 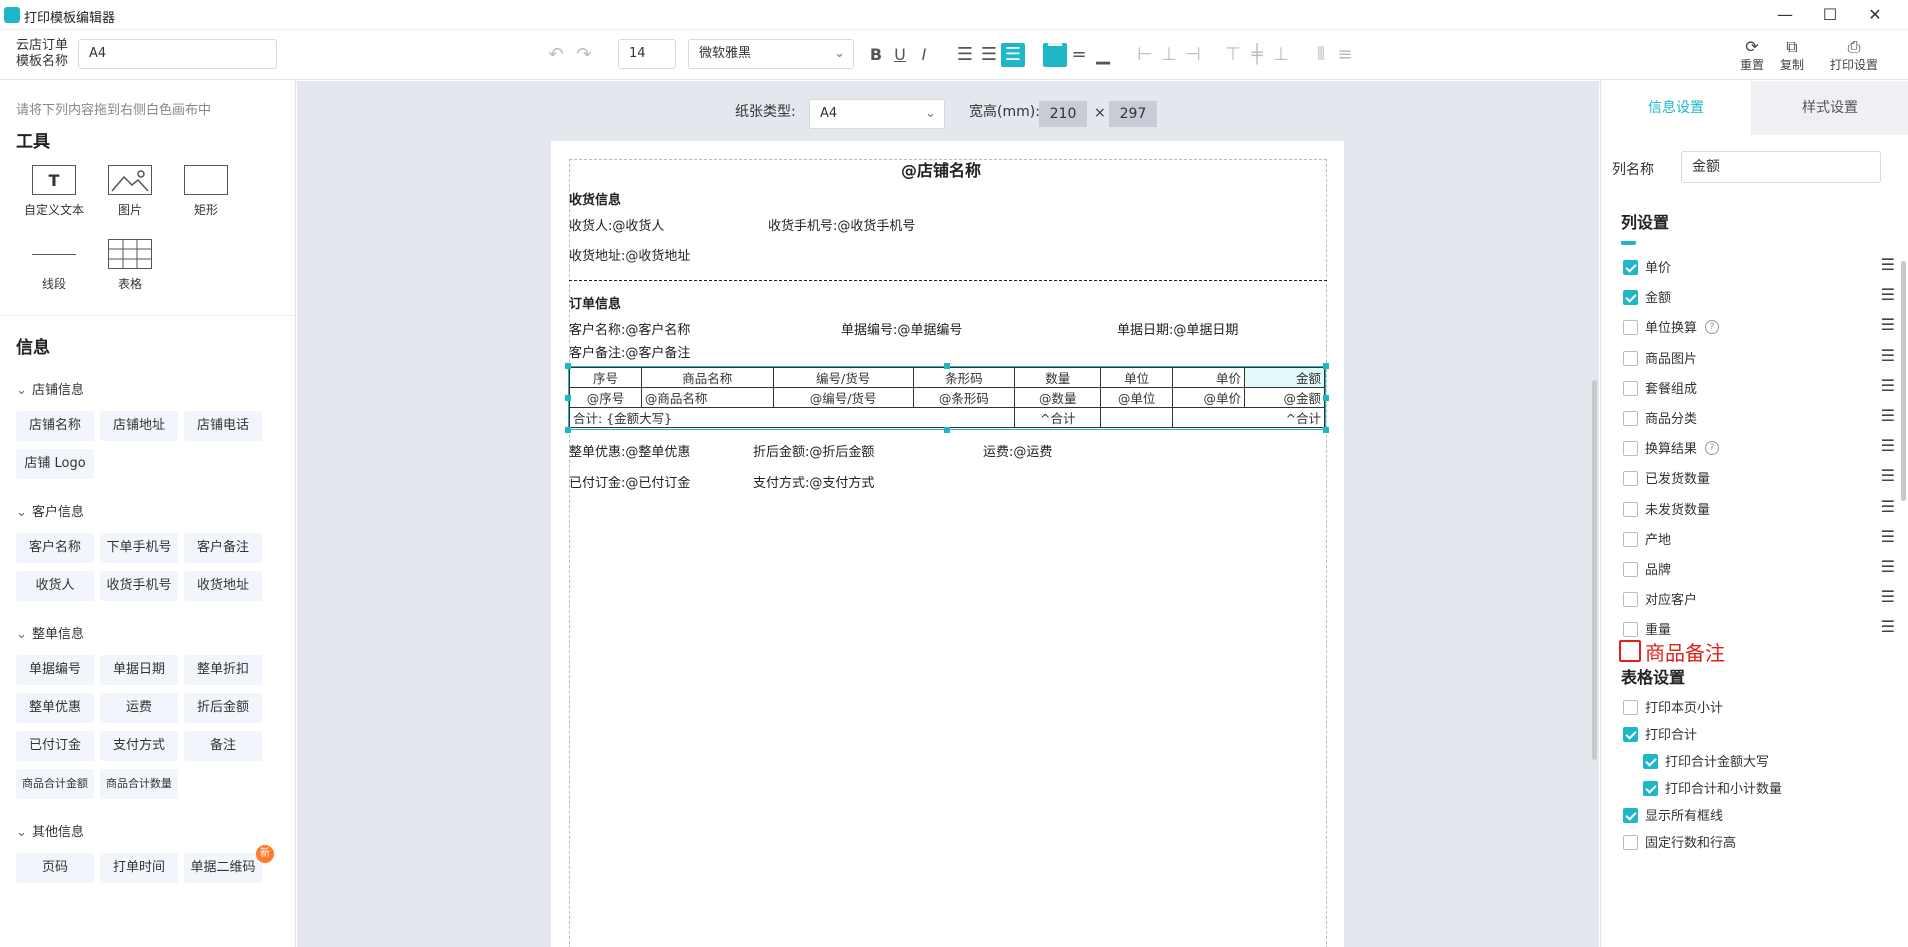 What do you see at coordinates (1233, 55) in the screenshot?
I see `align-top-edge-icon: ⊤` at bounding box center [1233, 55].